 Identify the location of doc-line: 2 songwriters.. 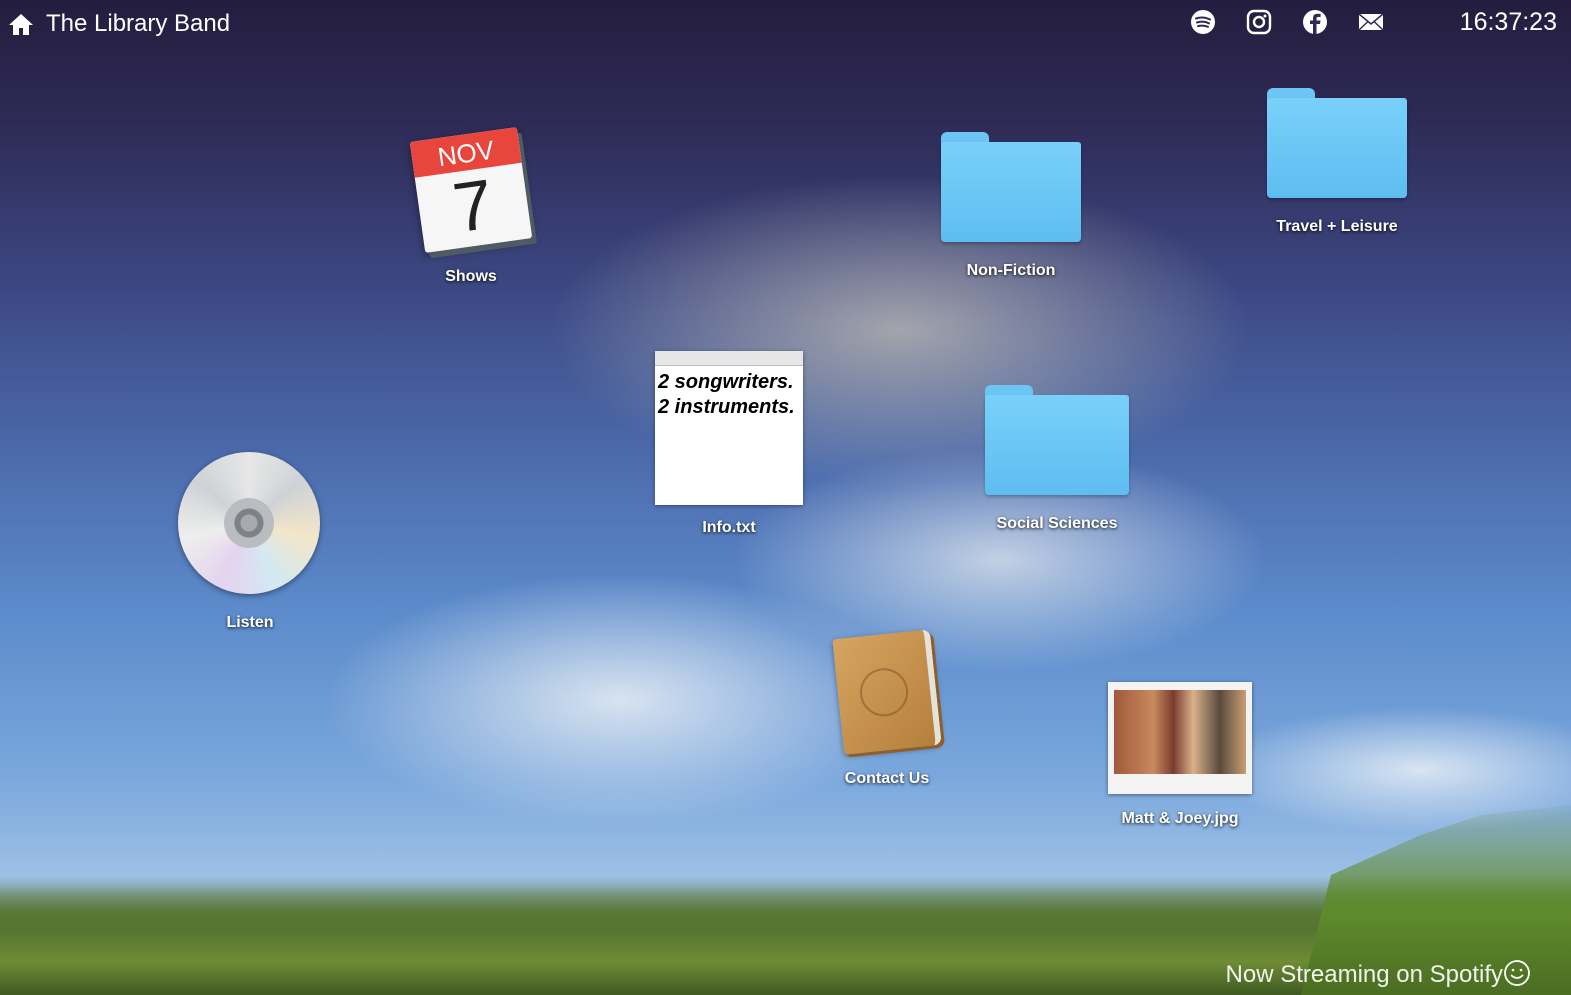
(726, 382).